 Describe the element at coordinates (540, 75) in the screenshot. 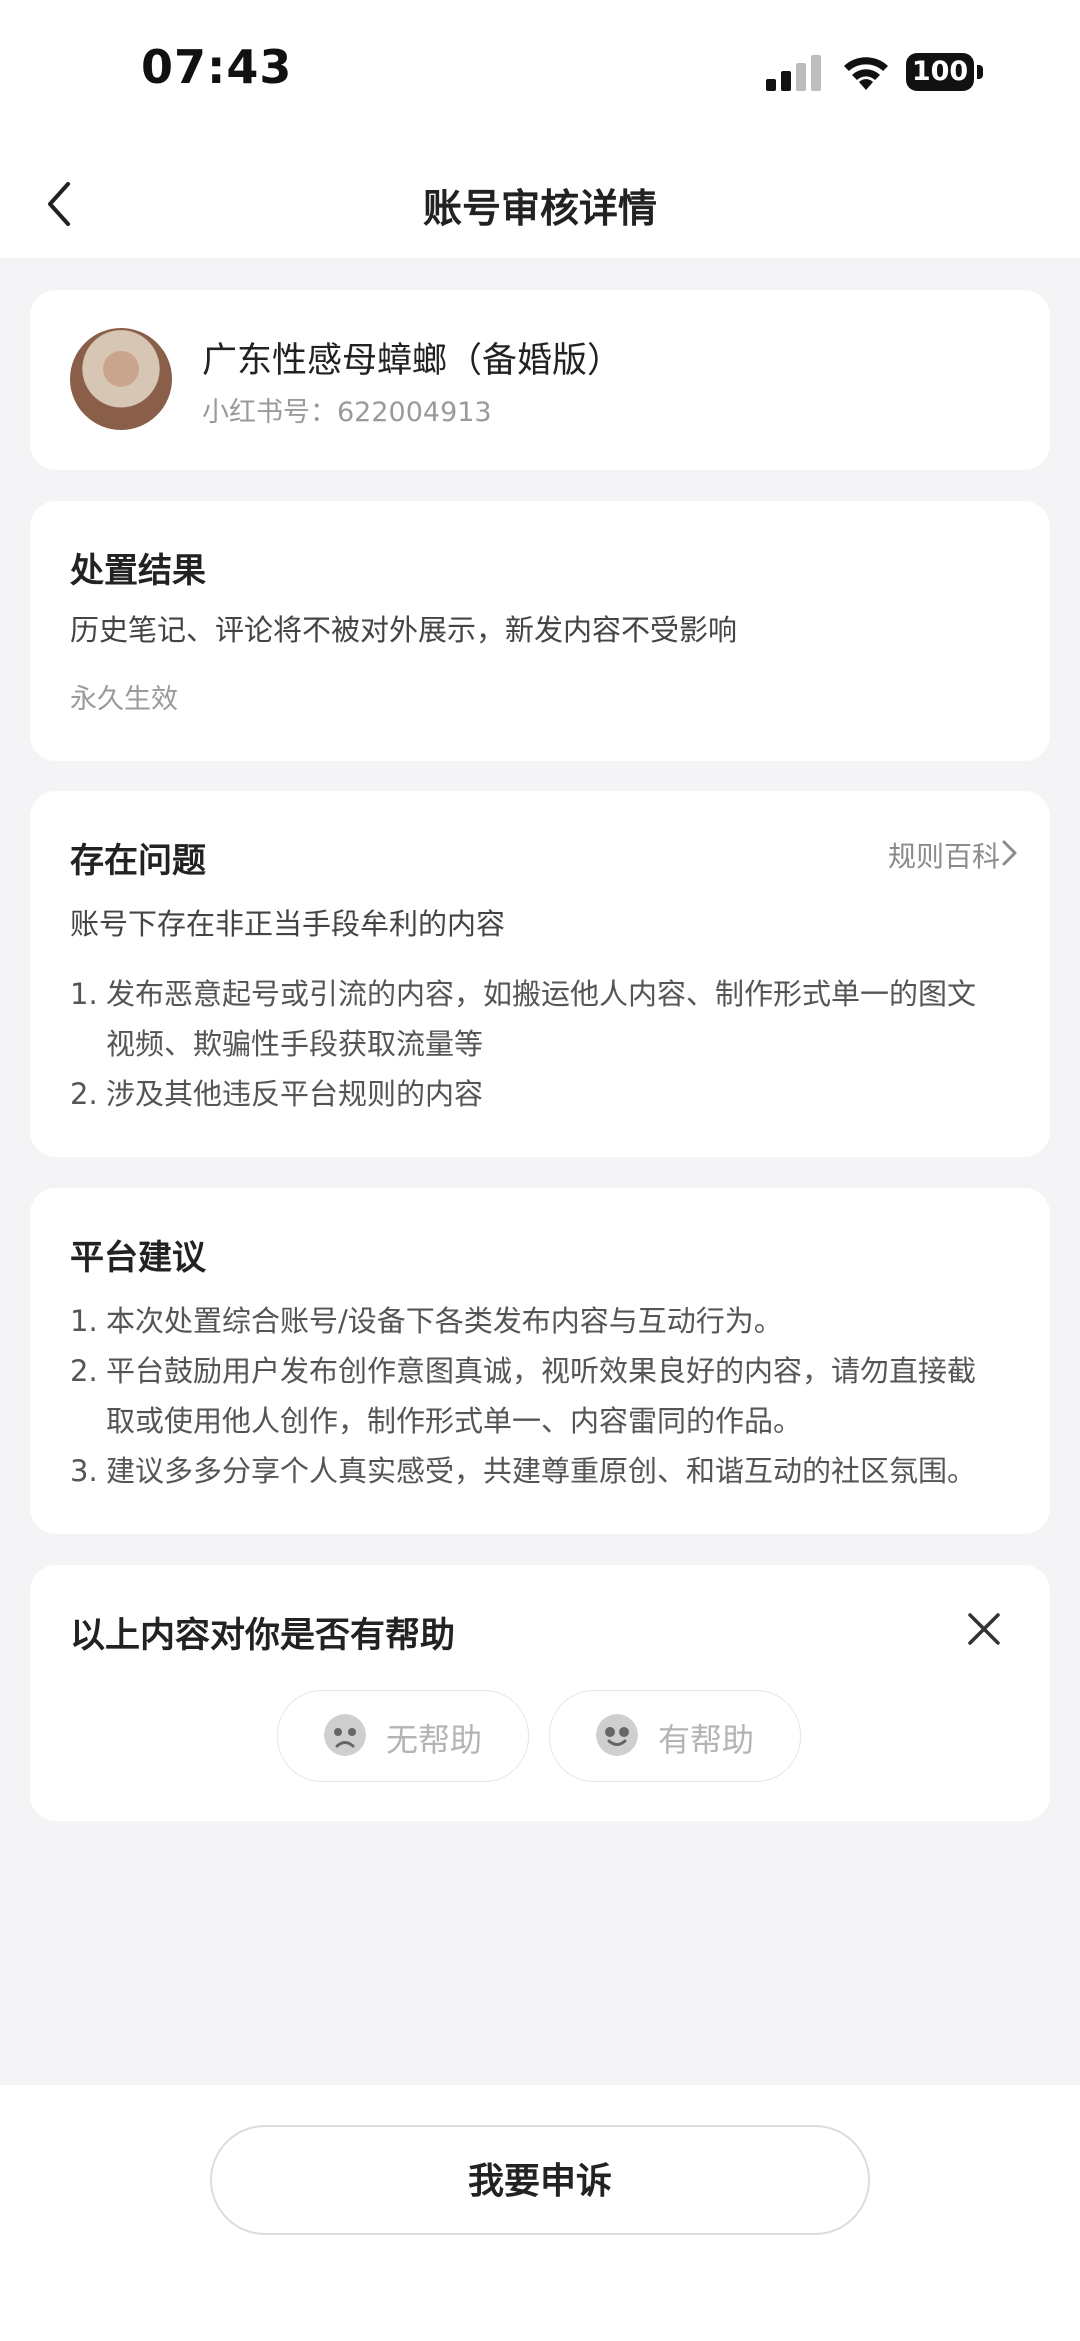

I see `status-bar: 07:43 100` at that location.